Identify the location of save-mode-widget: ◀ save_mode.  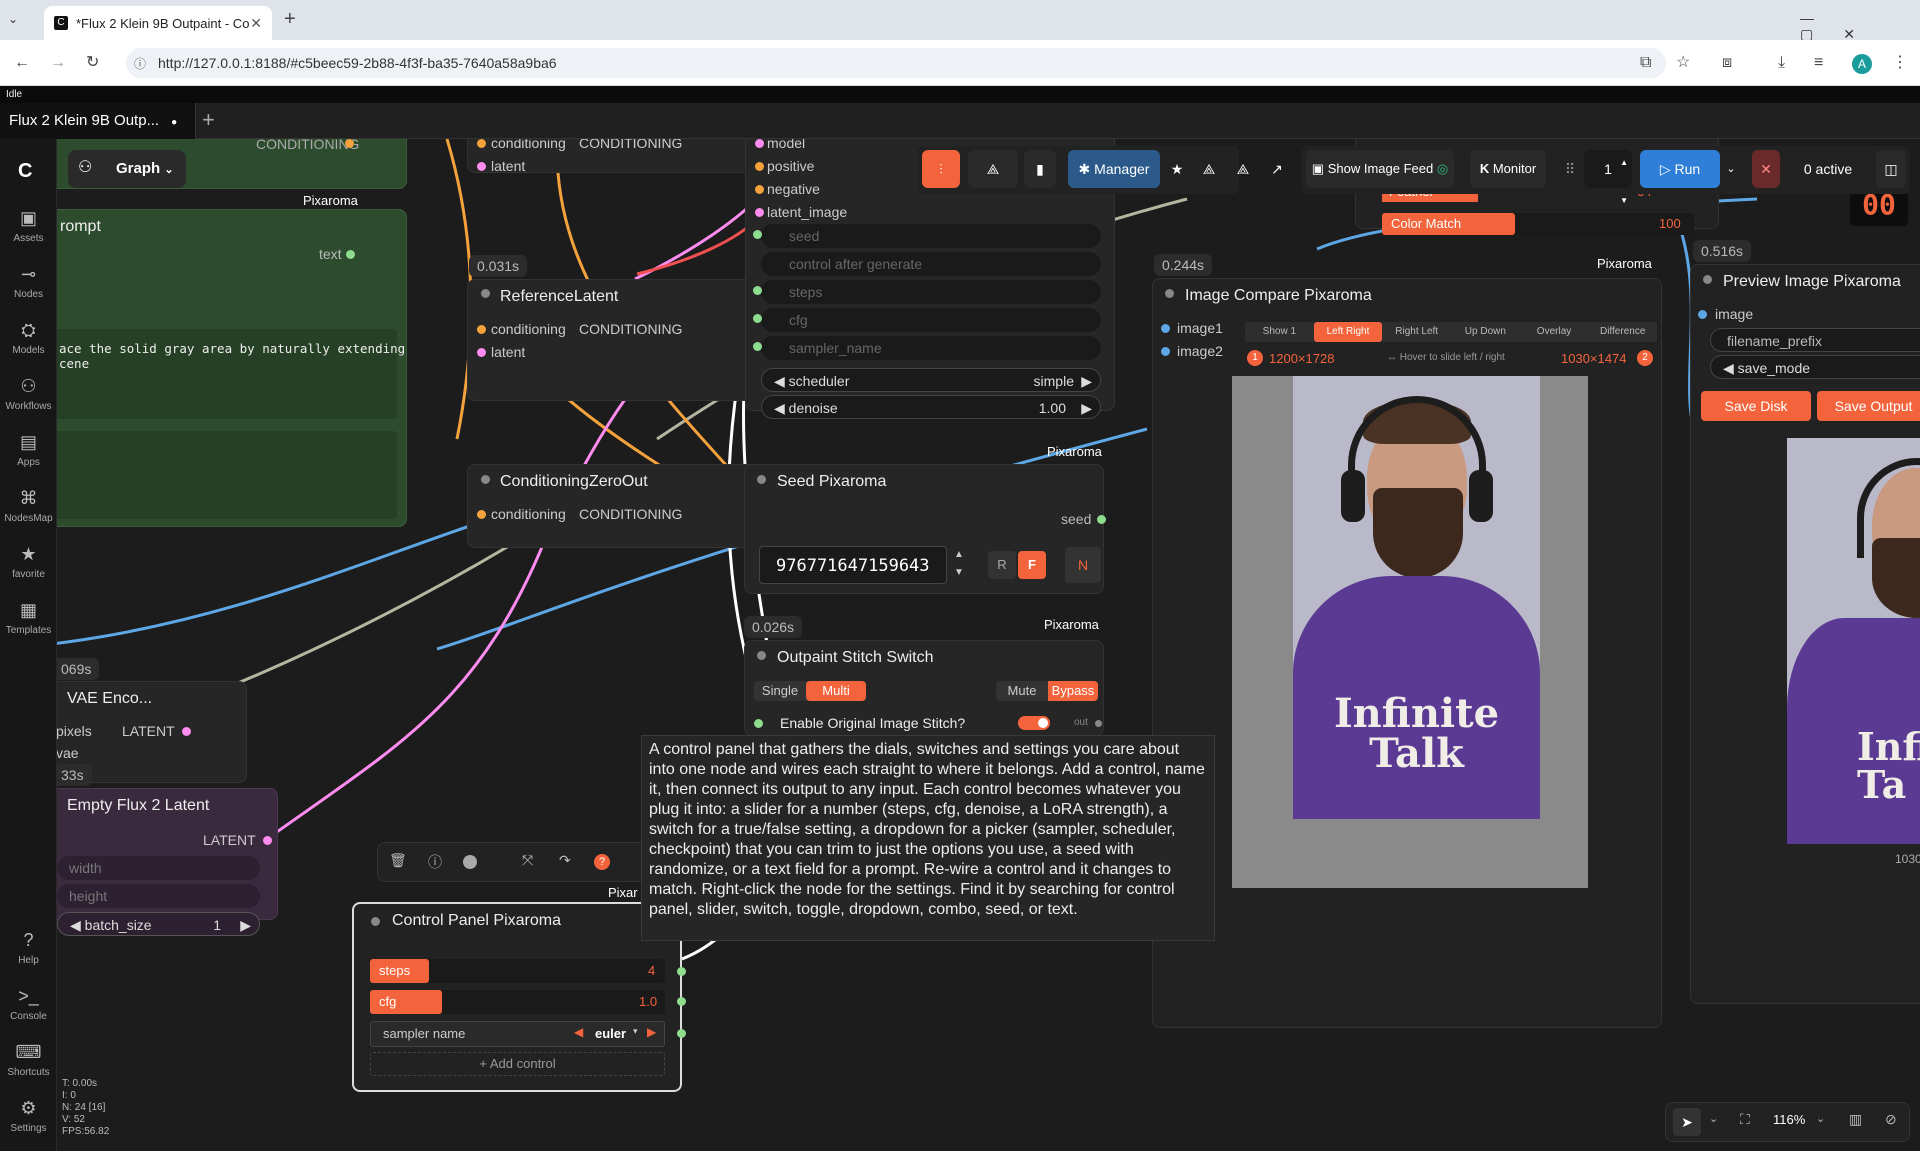
(1815, 367).